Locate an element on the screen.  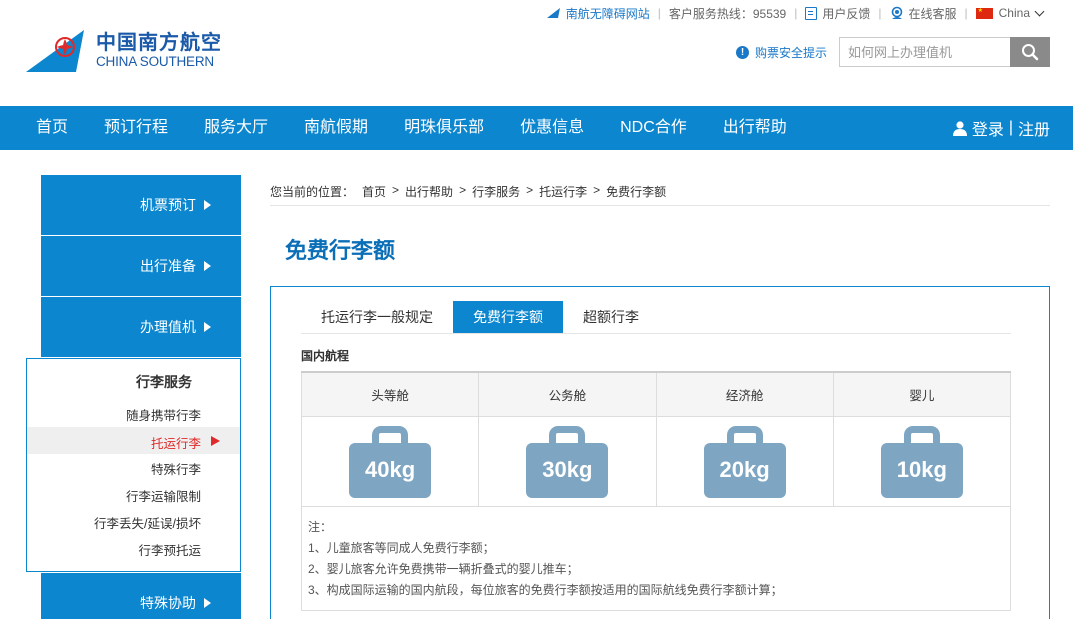
allowance-table: 头等舱 公务舱 经济舱 婴儿 40kg 30kg 20kg 10kg is located at coordinates (656, 439).